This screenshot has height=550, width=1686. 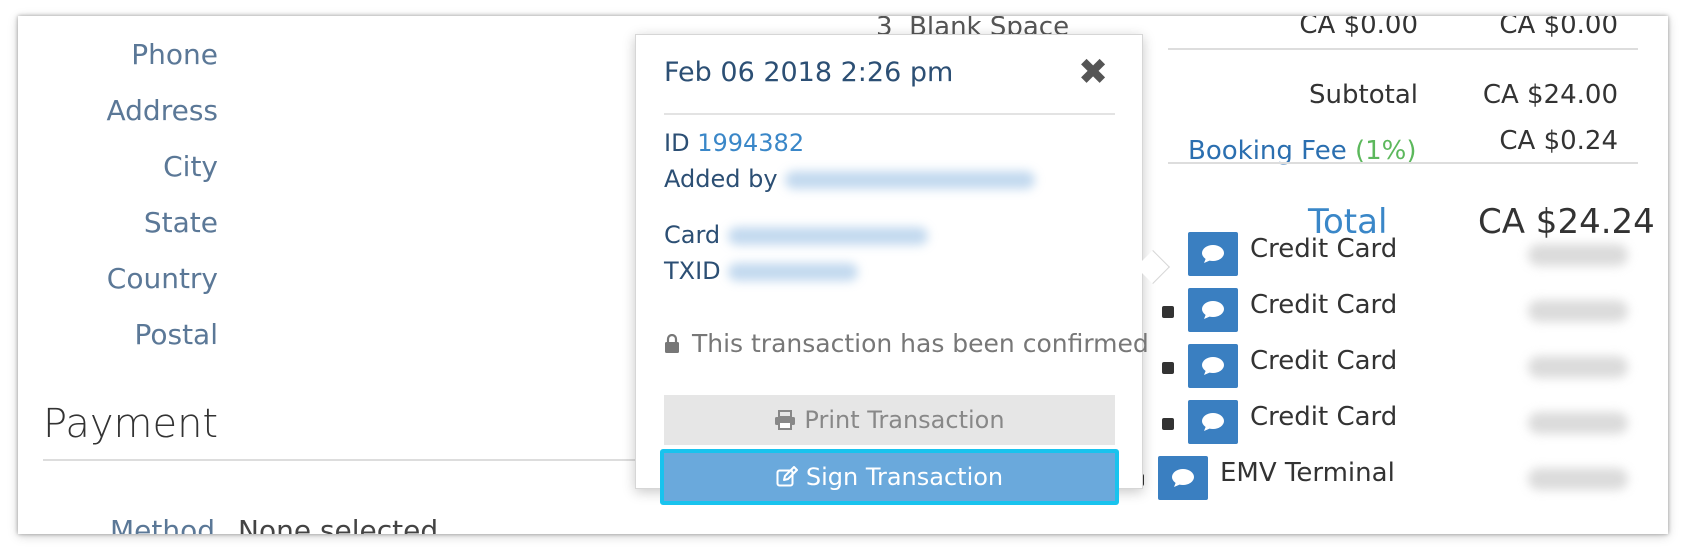 What do you see at coordinates (904, 420) in the screenshot?
I see `print-transaction-label: Print Transaction` at bounding box center [904, 420].